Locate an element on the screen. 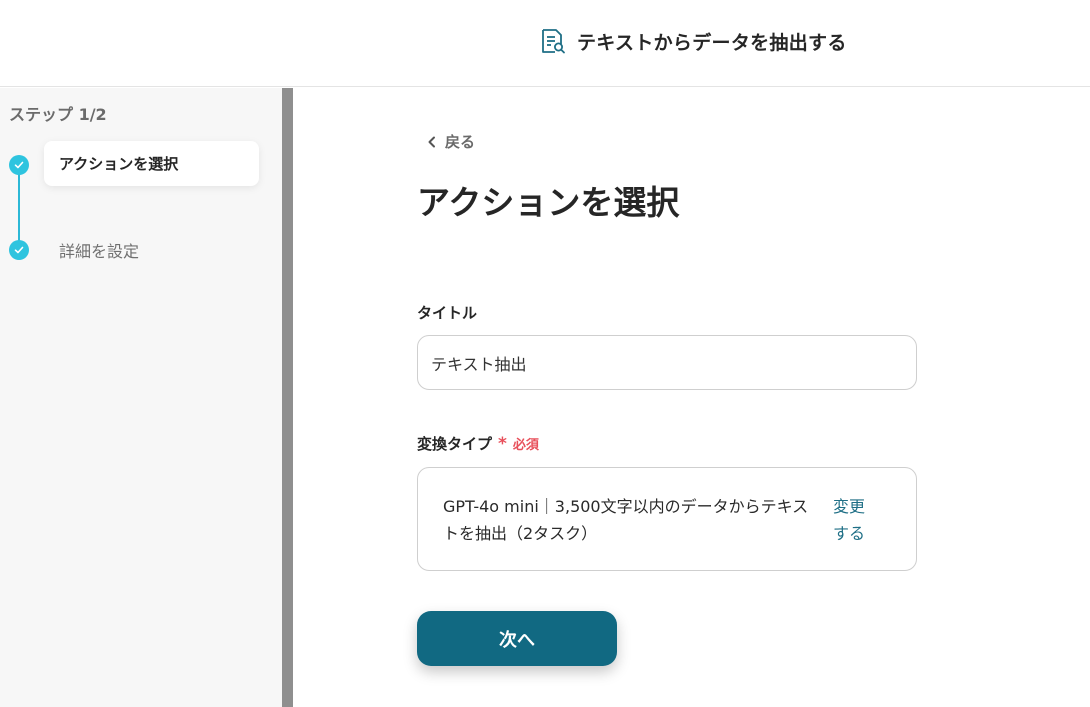  type-label-text: 変換タイプ is located at coordinates (455, 444).